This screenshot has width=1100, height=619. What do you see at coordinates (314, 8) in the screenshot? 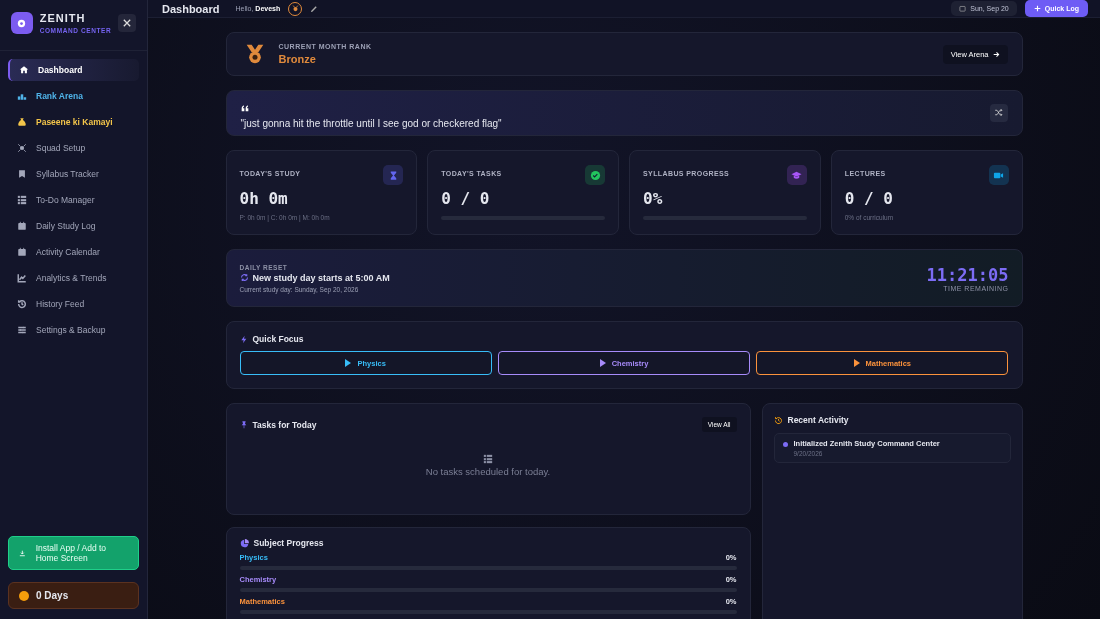
I see `edit-icon` at bounding box center [314, 8].